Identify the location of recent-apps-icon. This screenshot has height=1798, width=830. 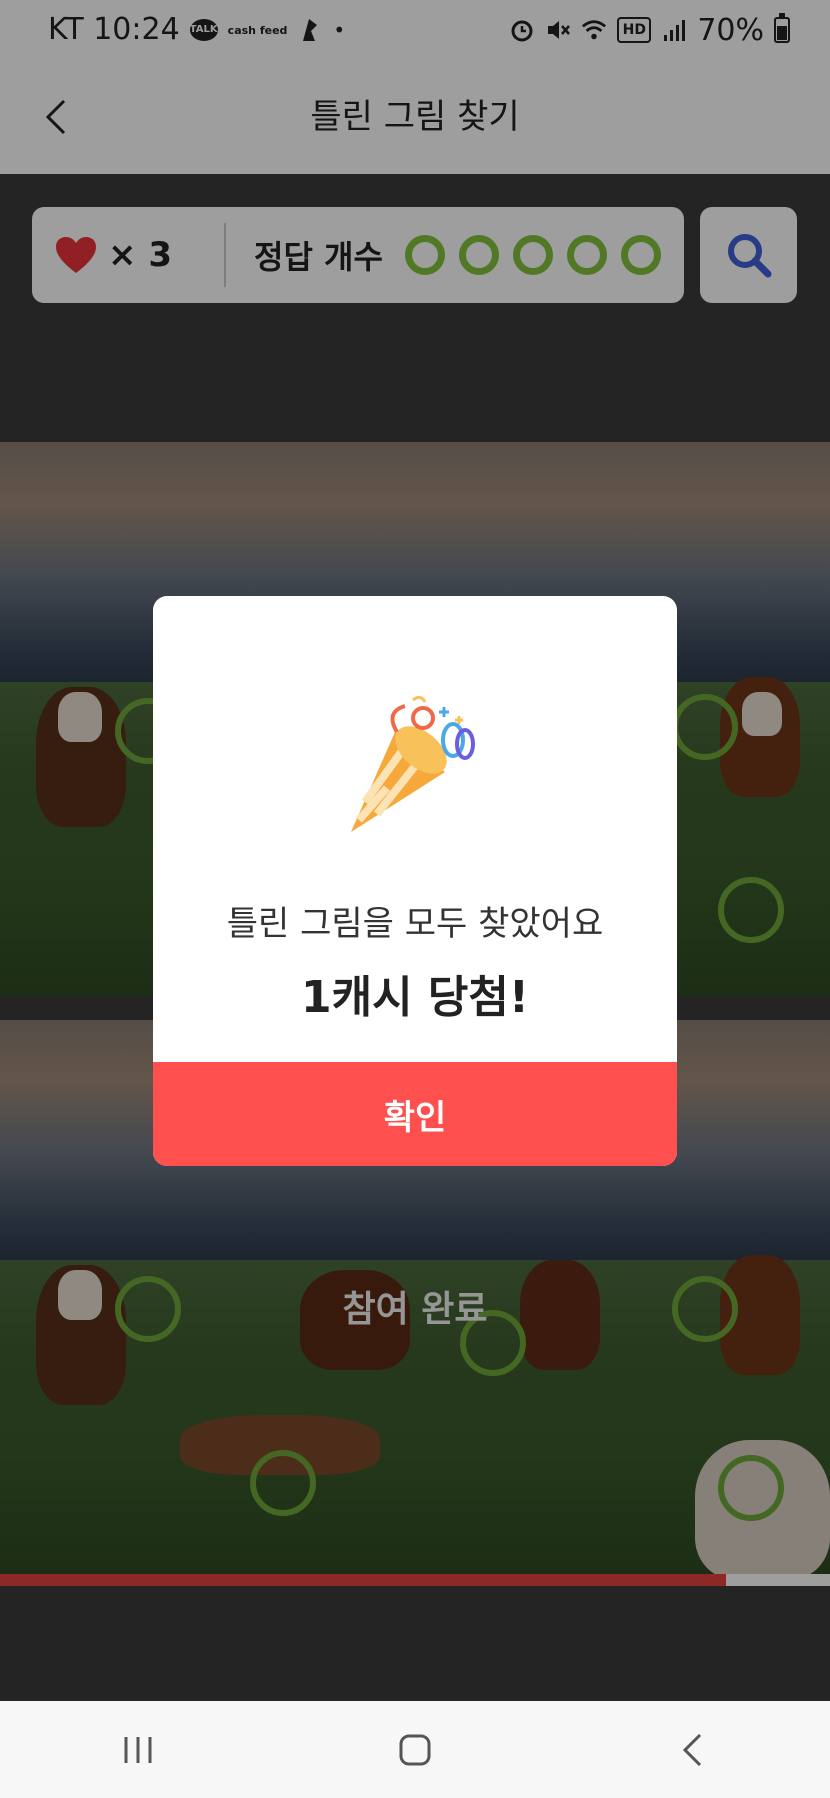
(138, 1749).